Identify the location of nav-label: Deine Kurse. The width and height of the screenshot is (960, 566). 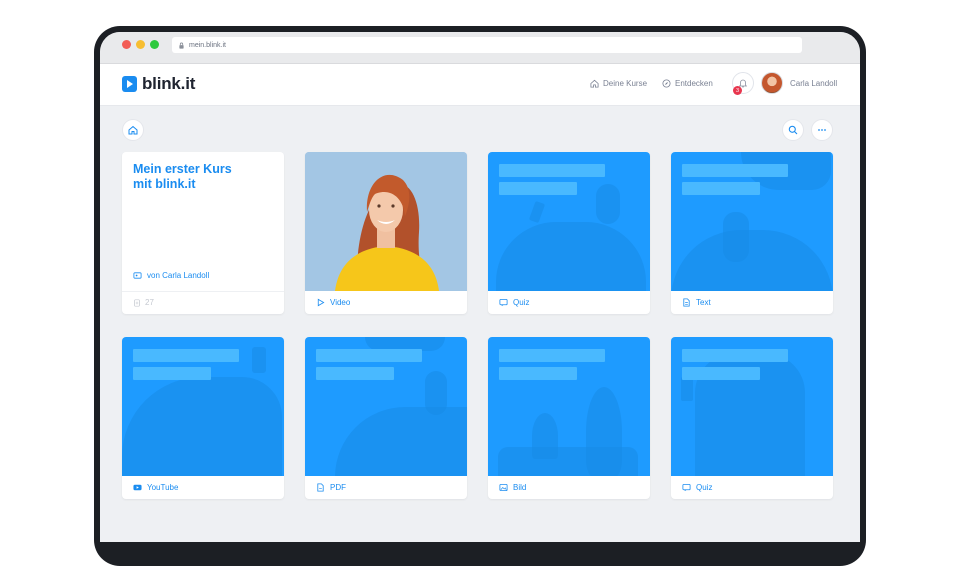
(625, 83).